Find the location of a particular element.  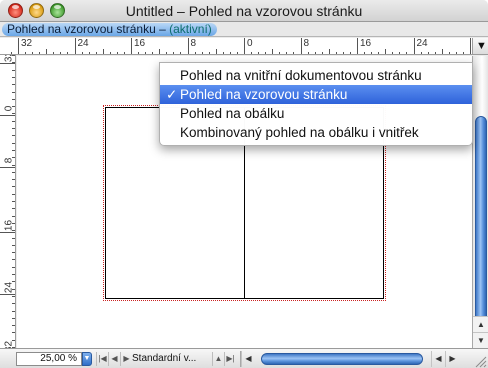

scroll-left-icon: ◀ is located at coordinates (248, 359).